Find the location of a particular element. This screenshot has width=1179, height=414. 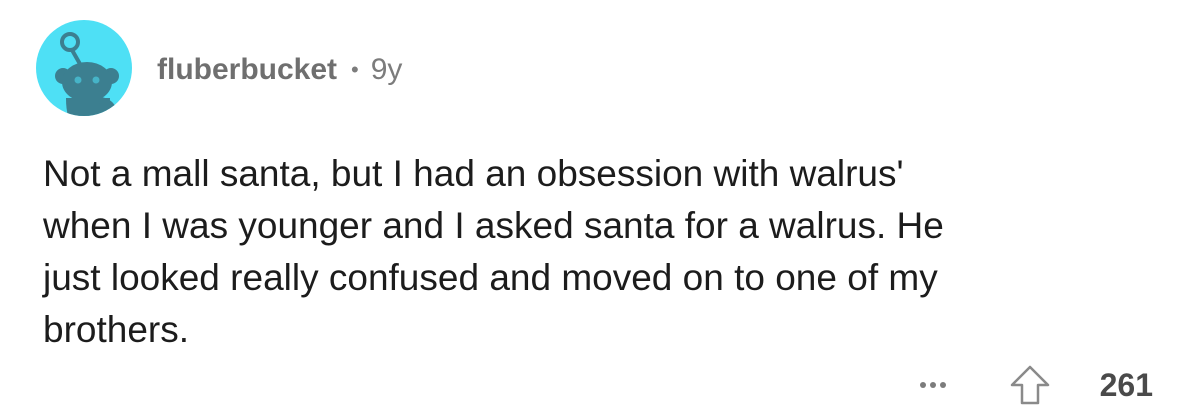

reddit-snoo-avatar-icon is located at coordinates (84, 68).